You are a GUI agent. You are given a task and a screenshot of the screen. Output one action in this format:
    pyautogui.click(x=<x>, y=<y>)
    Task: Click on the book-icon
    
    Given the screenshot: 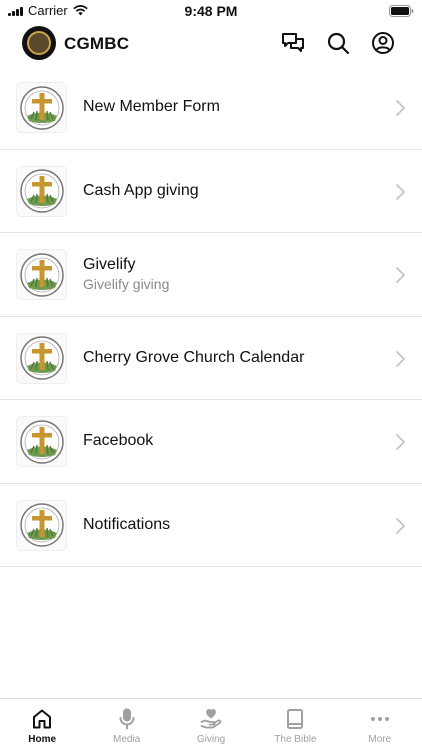 What is the action you would take?
    pyautogui.click(x=295, y=719)
    